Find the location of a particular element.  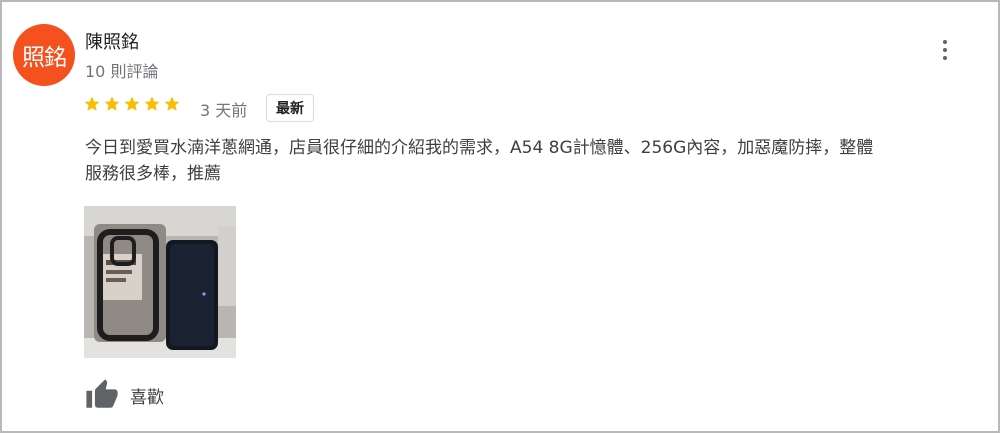

thumbs-up-icon is located at coordinates (102, 393).